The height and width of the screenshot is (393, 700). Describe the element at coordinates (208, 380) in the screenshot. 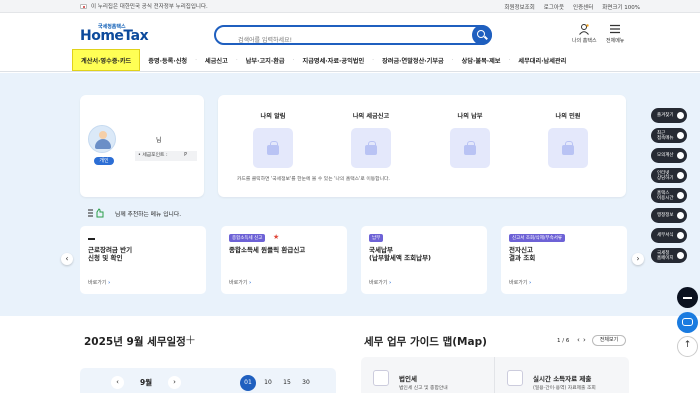

I see `schedule-calendar: ‹ 9월 › 01 10 15 30` at that location.